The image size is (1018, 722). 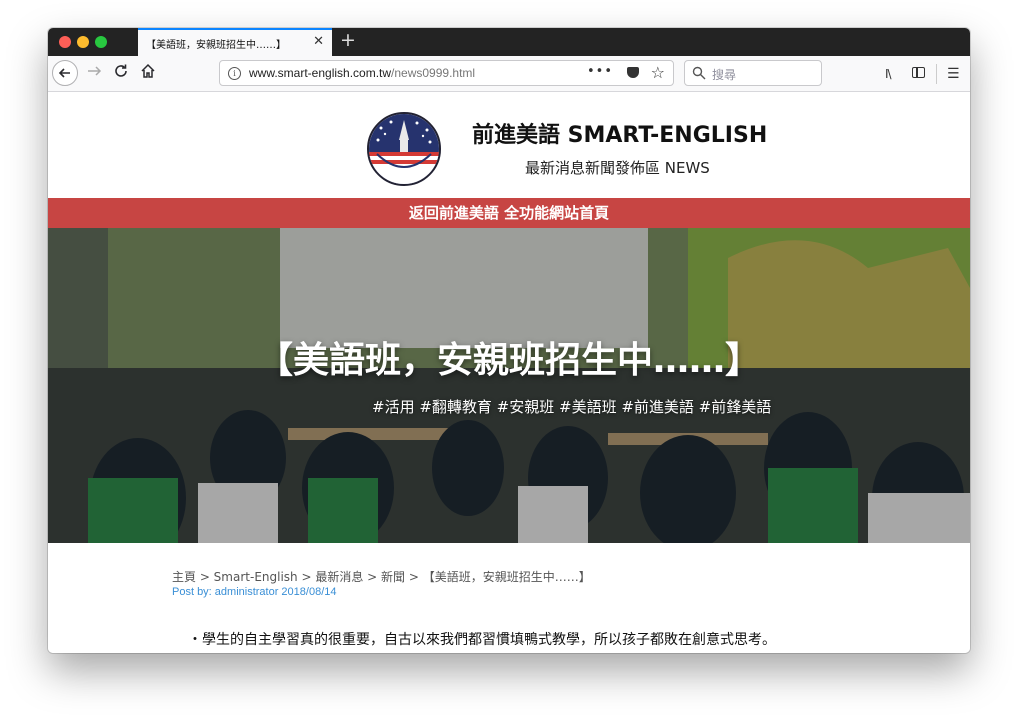 I want to click on sidebar-toggle-icon, so click(x=918, y=72).